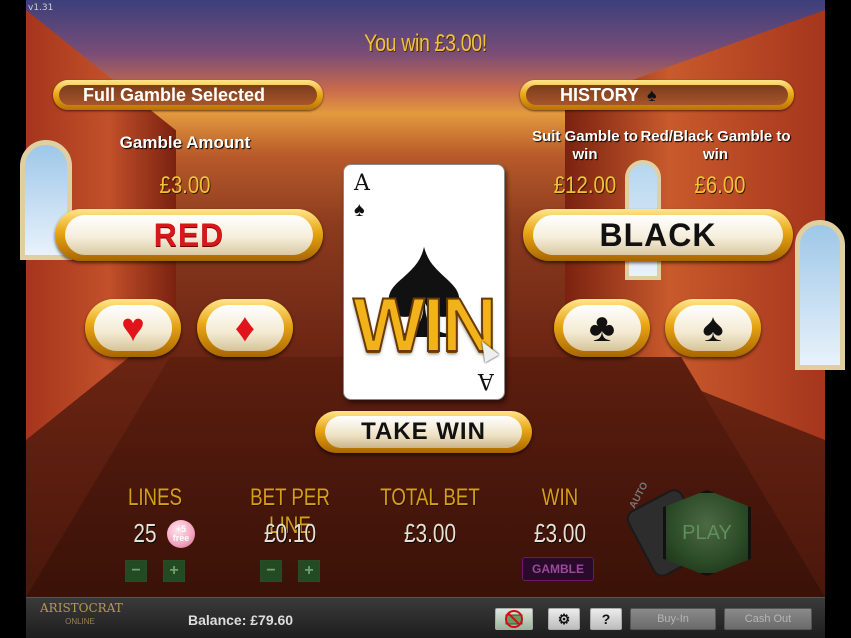  Describe the element at coordinates (271, 571) in the screenshot. I see `bet-minus-button: −` at that location.